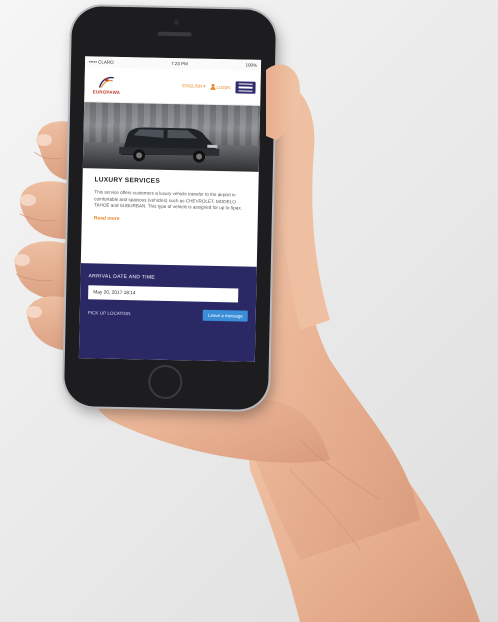 This screenshot has height=622, width=498. I want to click on login-label: LOGIN, so click(223, 87).